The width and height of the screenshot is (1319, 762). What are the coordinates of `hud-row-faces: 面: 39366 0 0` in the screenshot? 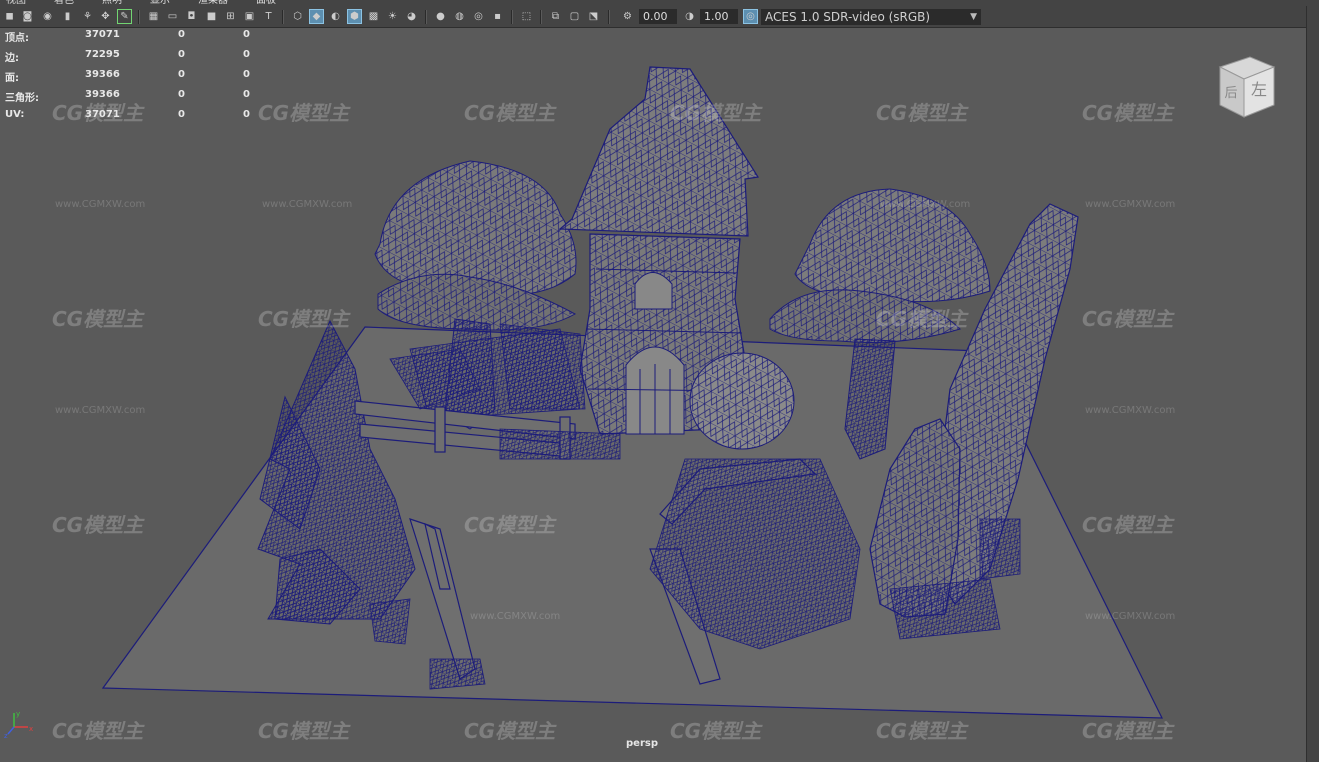 It's located at (135, 79).